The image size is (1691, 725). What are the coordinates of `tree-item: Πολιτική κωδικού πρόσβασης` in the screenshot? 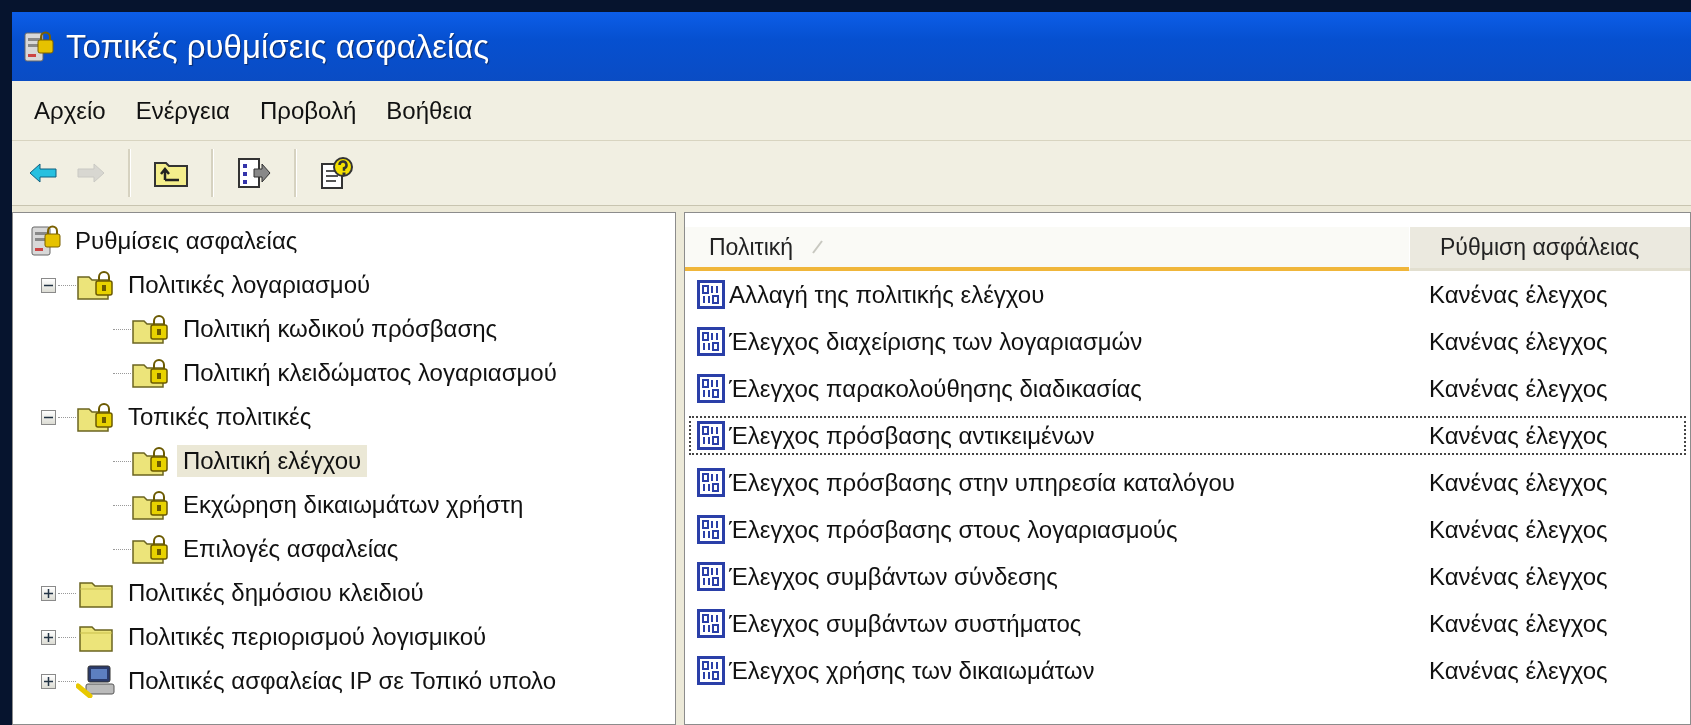 It's located at (340, 329).